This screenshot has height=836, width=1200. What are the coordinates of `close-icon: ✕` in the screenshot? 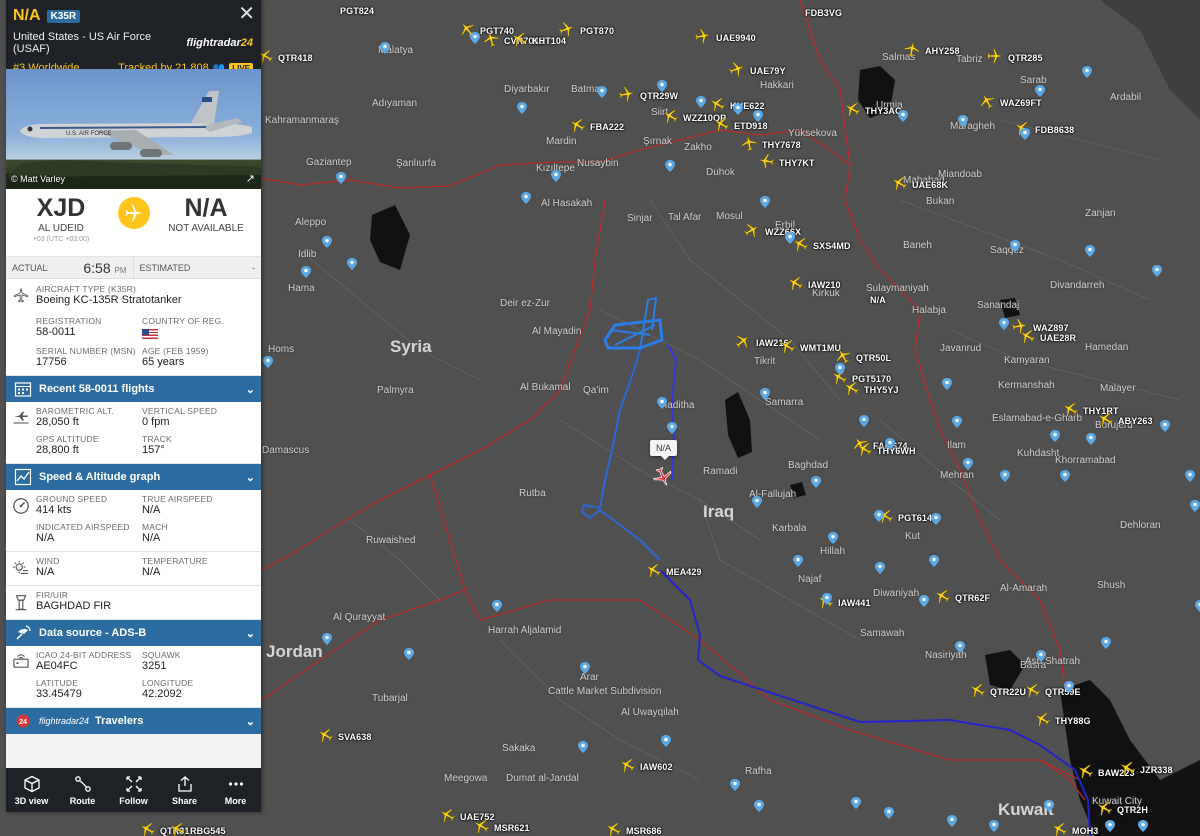 It's located at (246, 14).